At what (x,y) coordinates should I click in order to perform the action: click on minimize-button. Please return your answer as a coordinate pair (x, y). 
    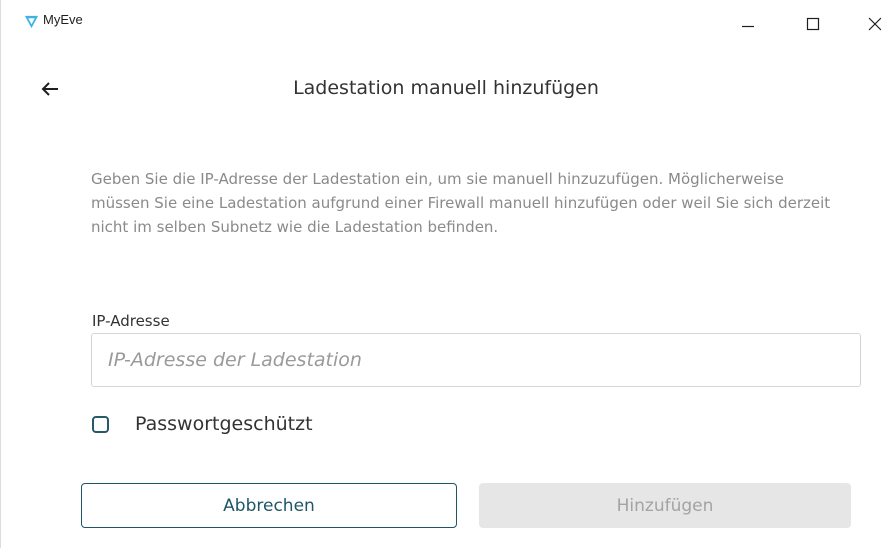
    Looking at the image, I should click on (748, 24).